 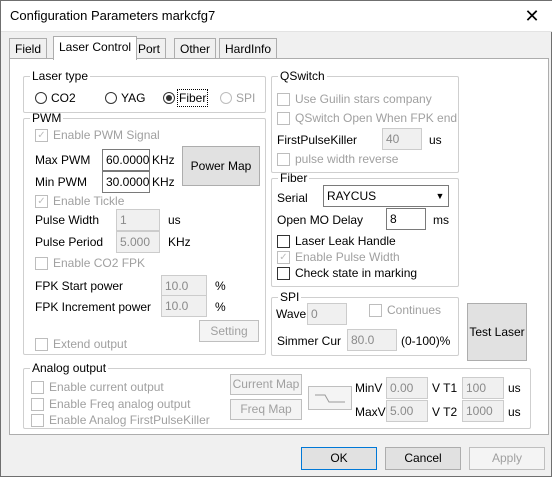 What do you see at coordinates (28, 48) in the screenshot?
I see `tab-field: Field` at bounding box center [28, 48].